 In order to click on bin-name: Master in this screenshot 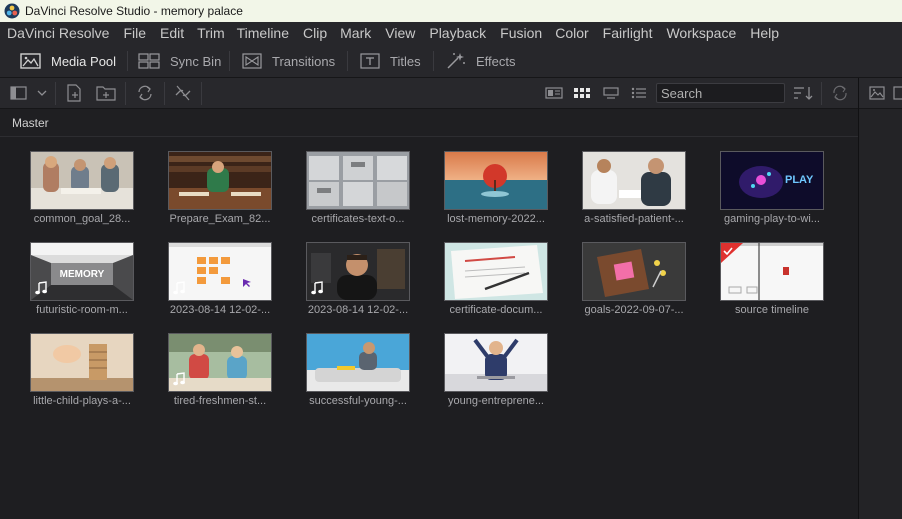, I will do `click(30, 123)`.